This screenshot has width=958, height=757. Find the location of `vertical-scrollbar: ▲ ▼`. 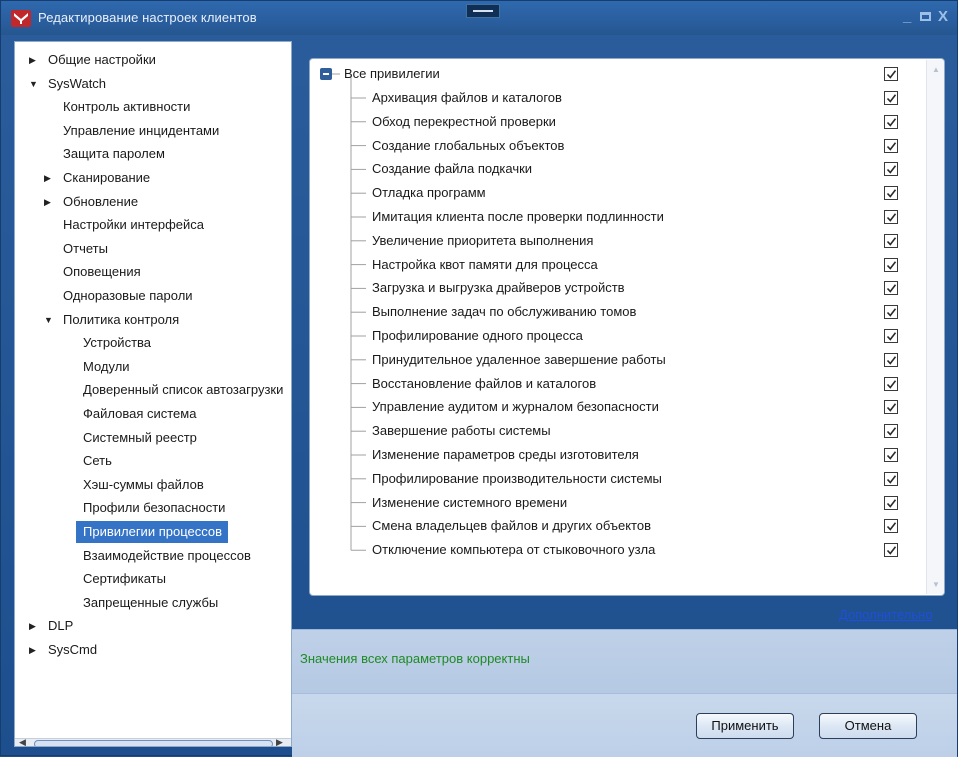

vertical-scrollbar: ▲ ▼ is located at coordinates (935, 327).